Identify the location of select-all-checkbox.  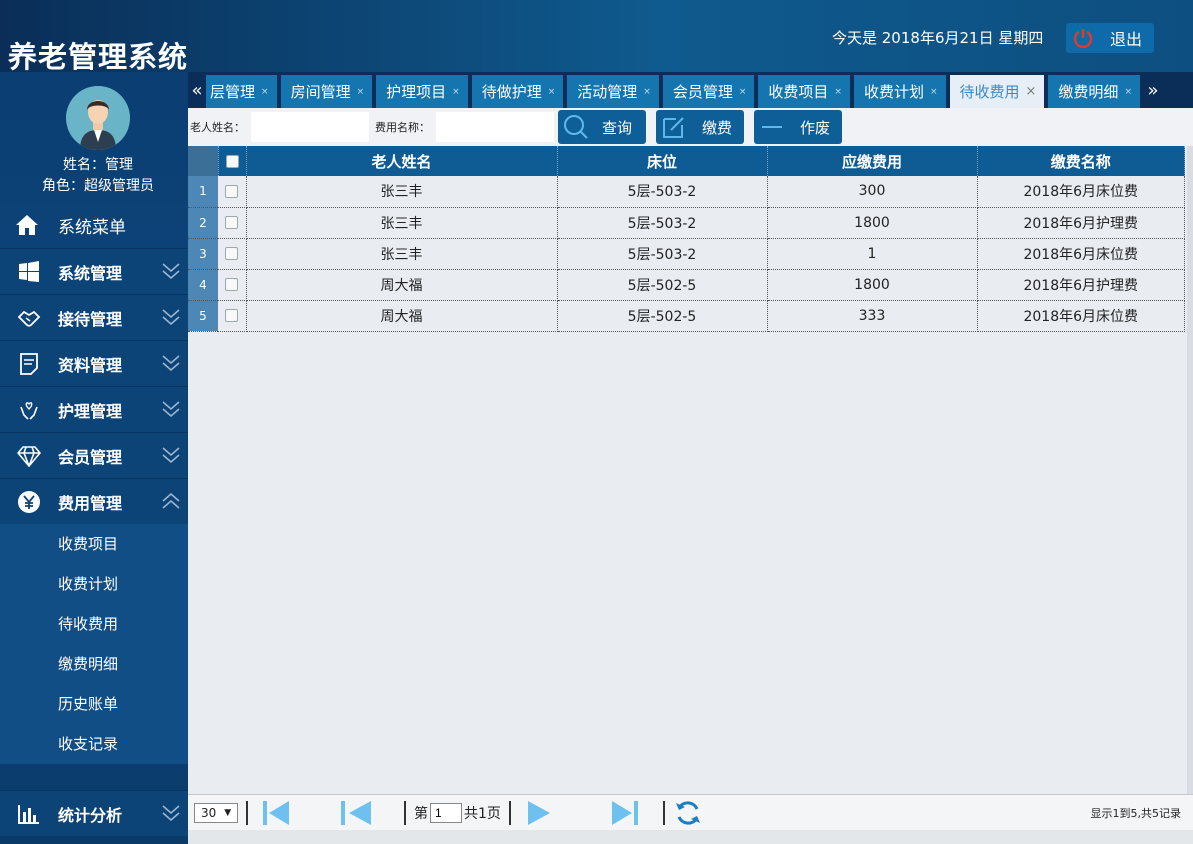
(232, 161).